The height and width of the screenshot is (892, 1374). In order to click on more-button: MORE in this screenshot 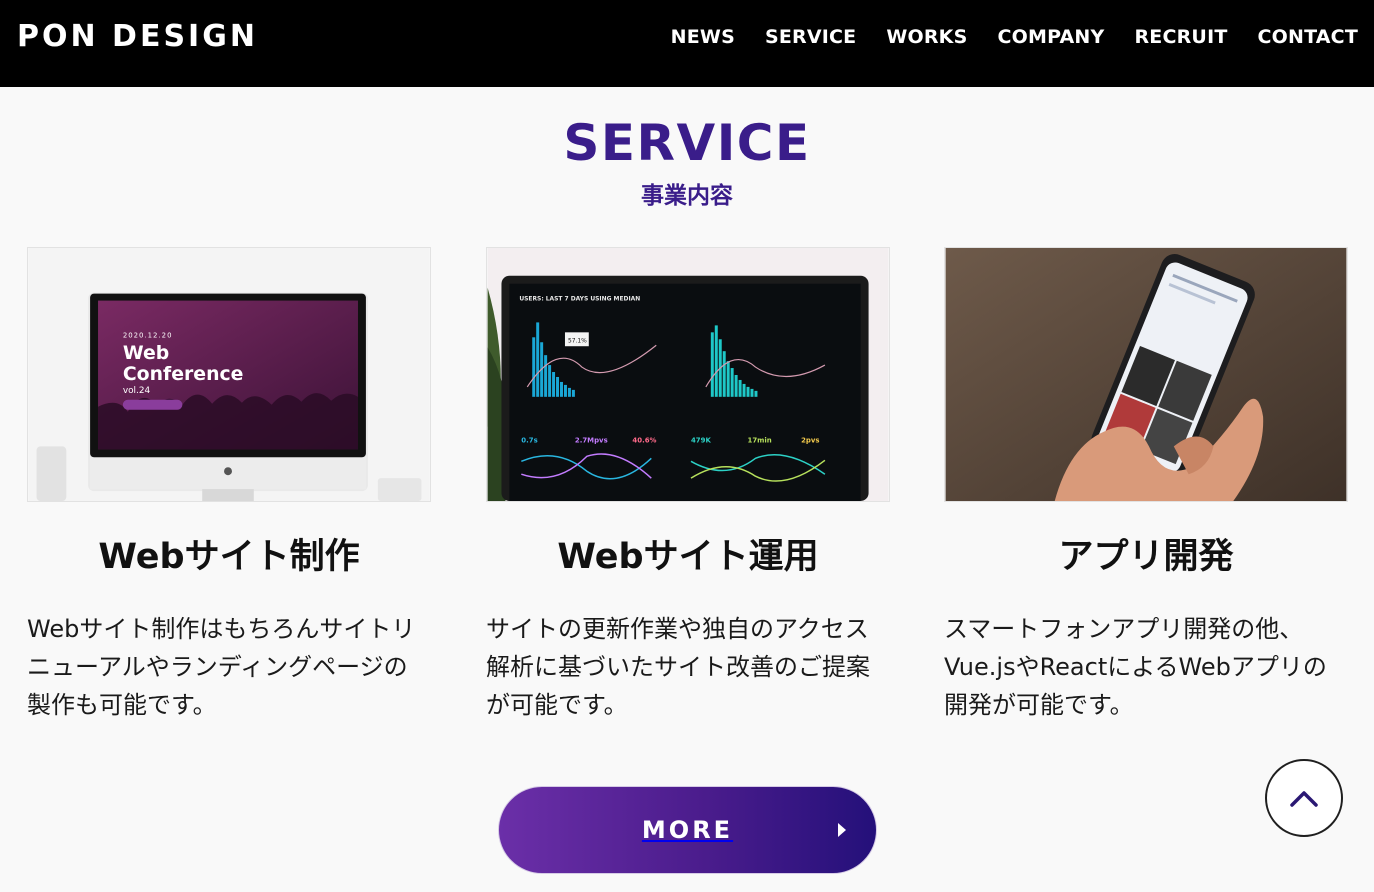, I will do `click(687, 830)`.